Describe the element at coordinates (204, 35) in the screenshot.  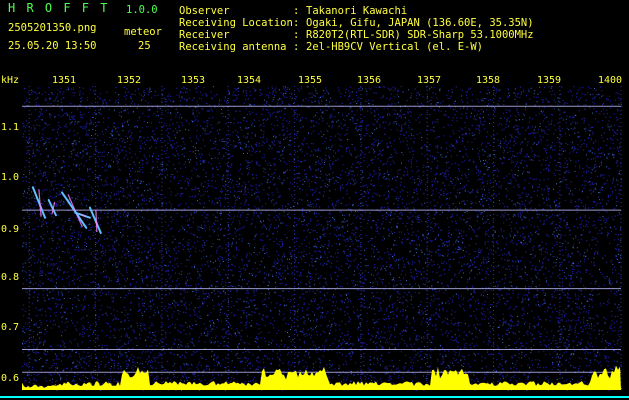
I see `receiver-label: Receiver` at that location.